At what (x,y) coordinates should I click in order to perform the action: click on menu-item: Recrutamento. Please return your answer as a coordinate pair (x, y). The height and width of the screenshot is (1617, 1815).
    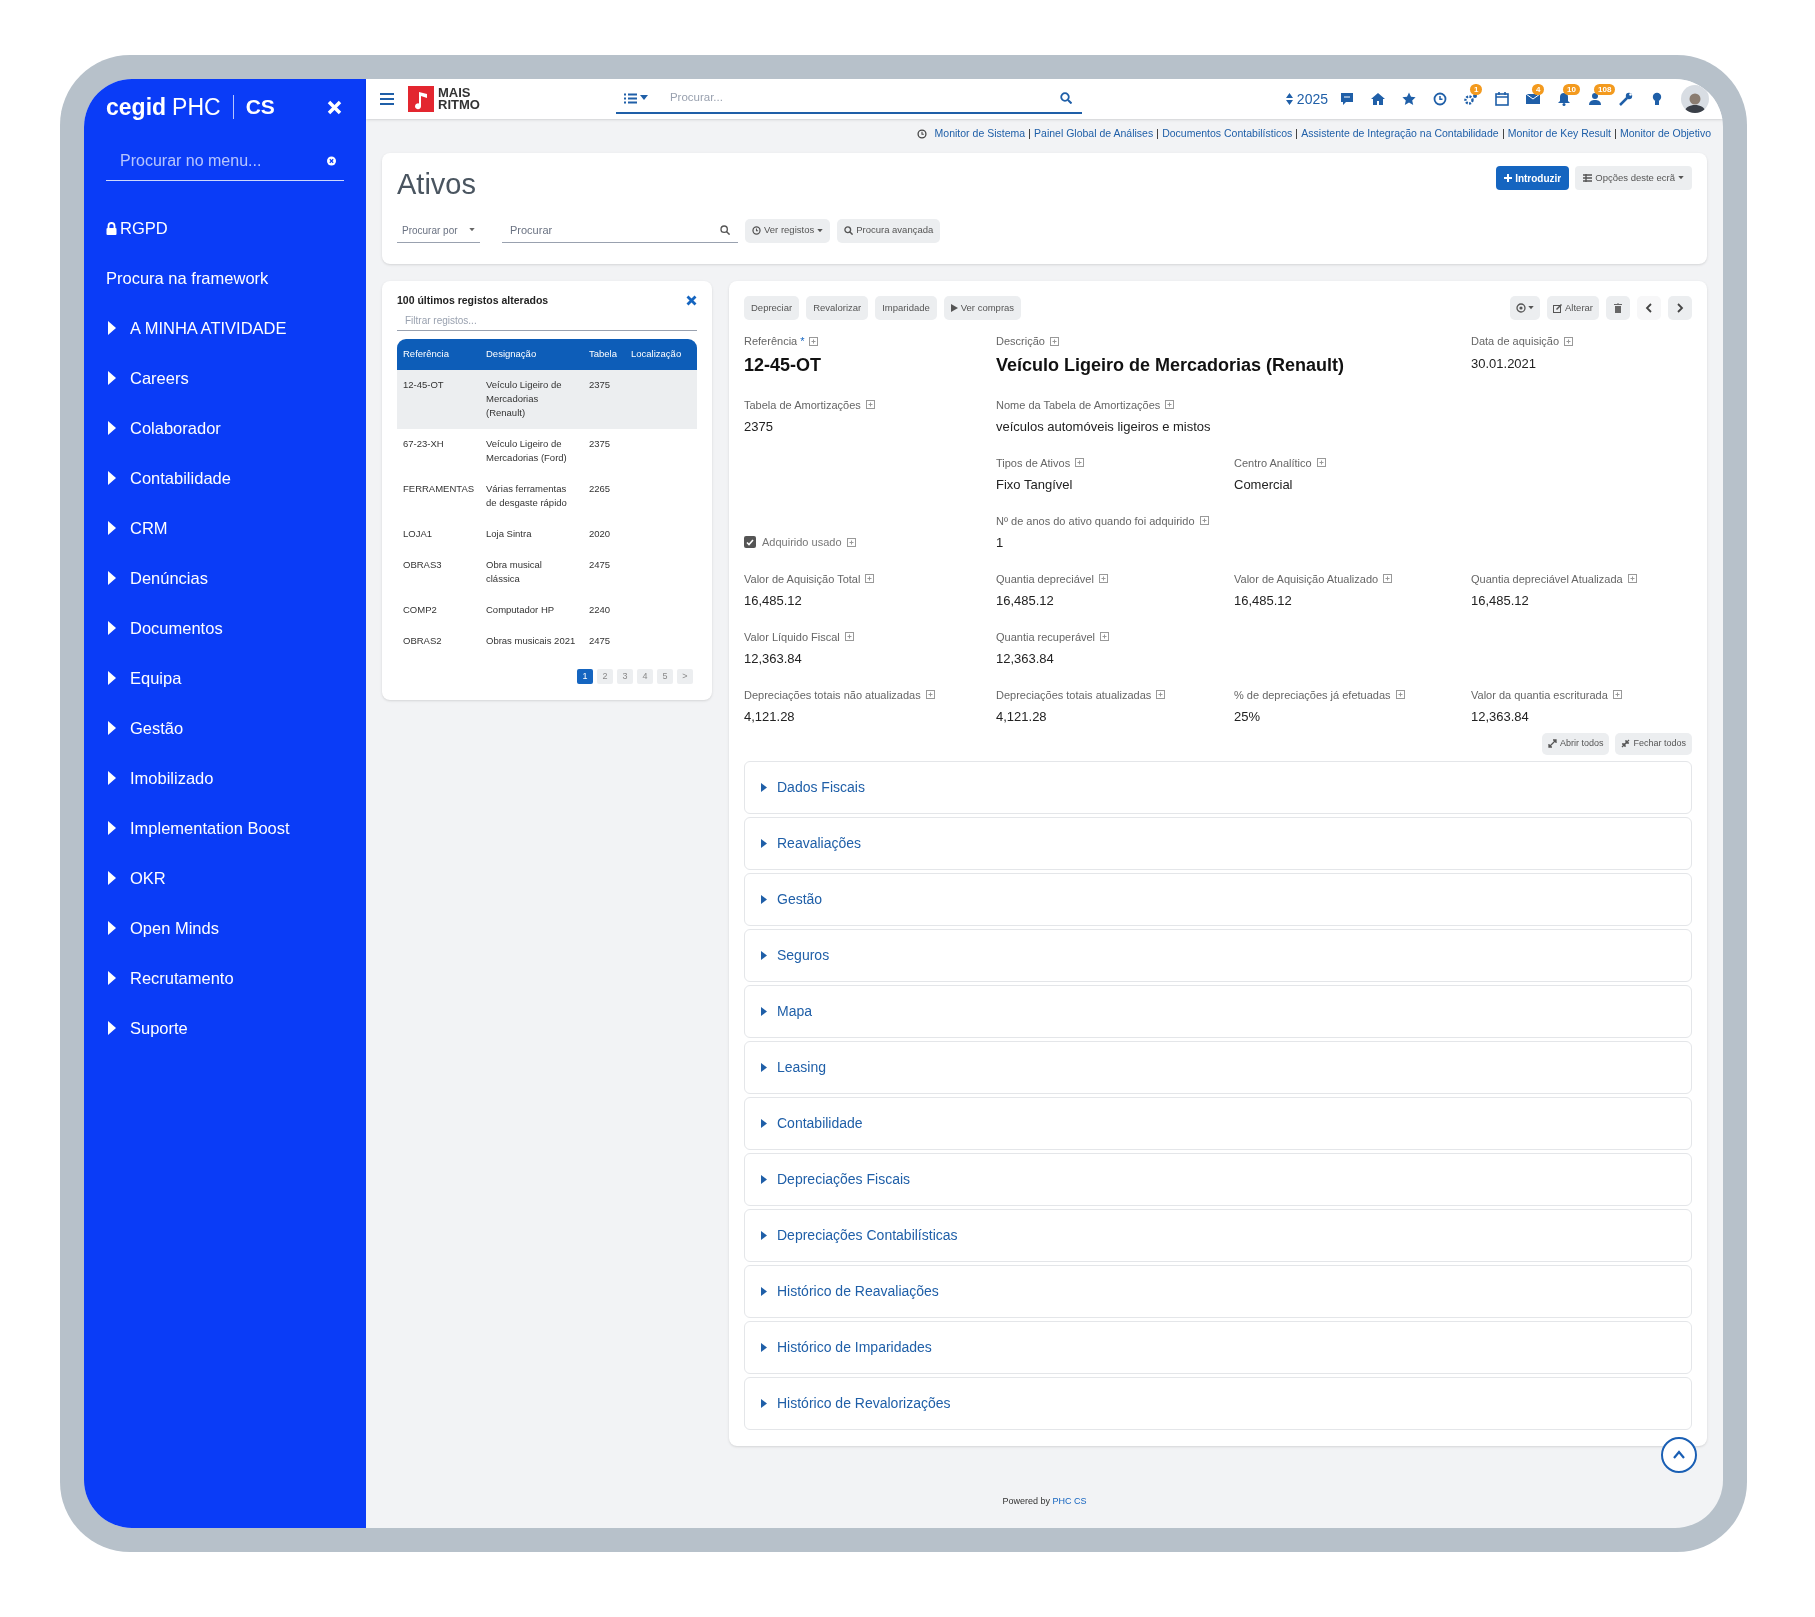
    Looking at the image, I should click on (225, 978).